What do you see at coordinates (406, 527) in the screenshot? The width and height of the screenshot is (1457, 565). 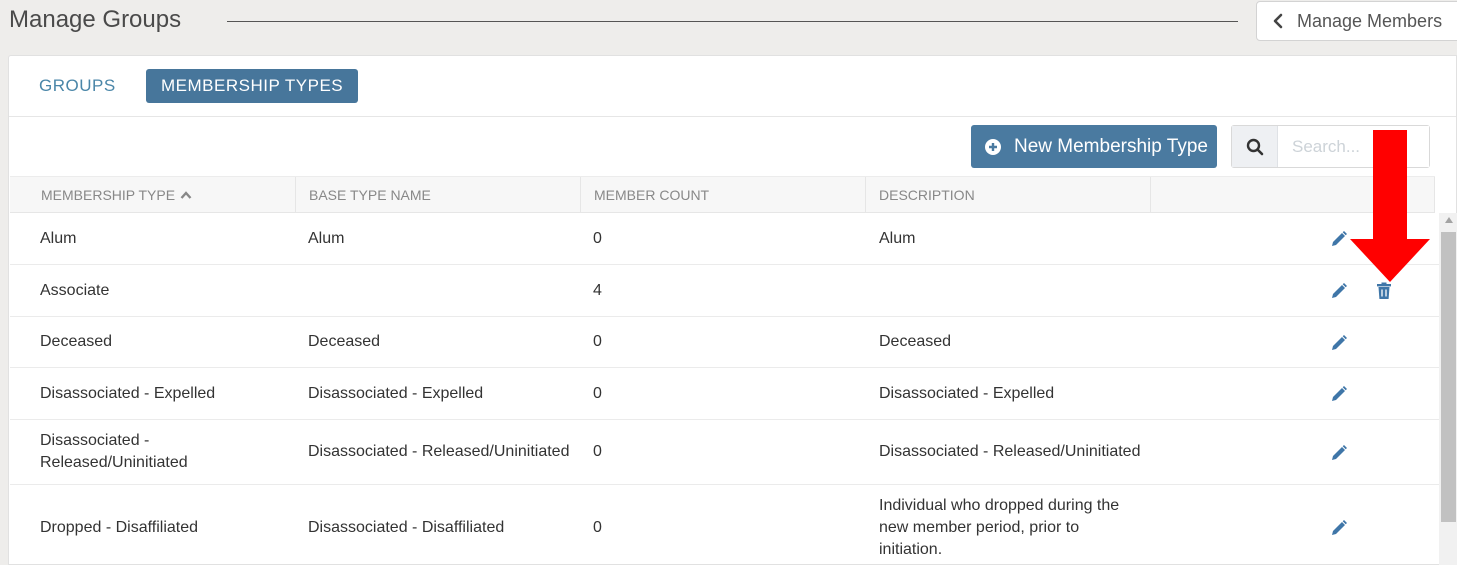 I see `base-type-cell: Disassociated - Disaffiliated` at bounding box center [406, 527].